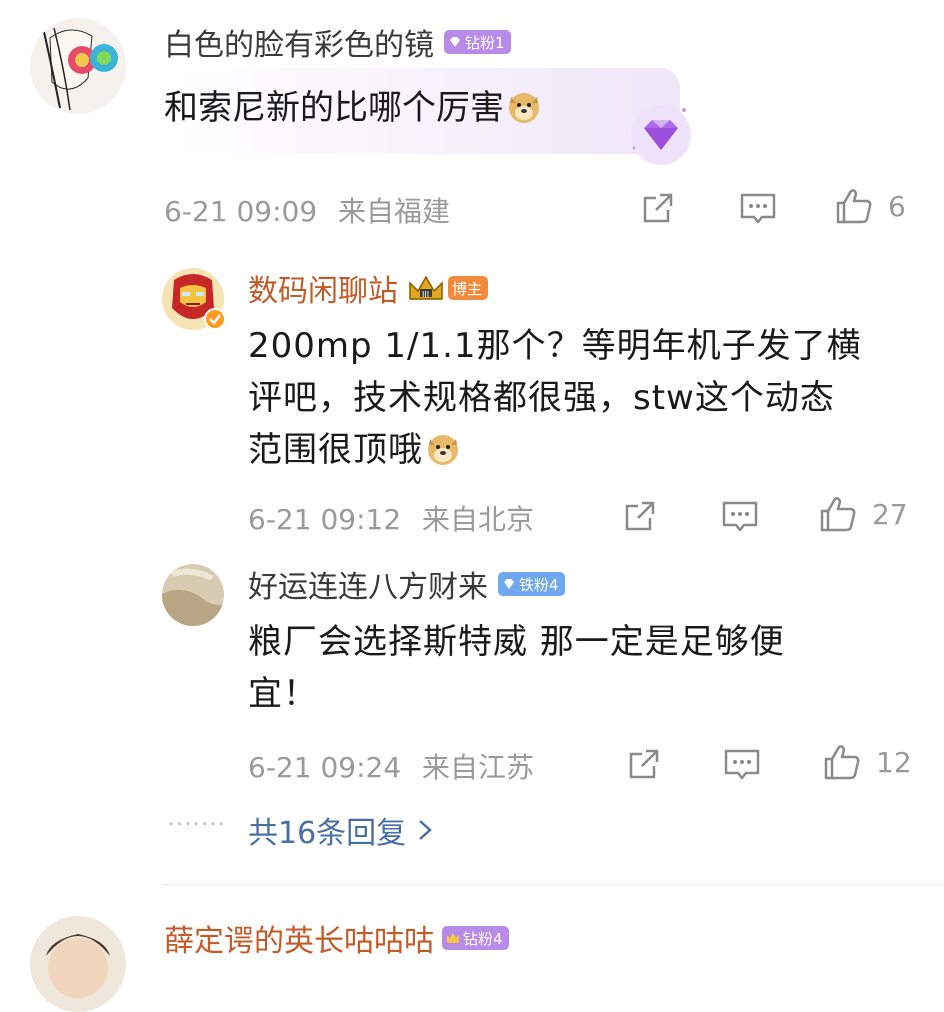 The height and width of the screenshot is (1012, 944). Describe the element at coordinates (453, 938) in the screenshot. I see `crown-icon` at that location.